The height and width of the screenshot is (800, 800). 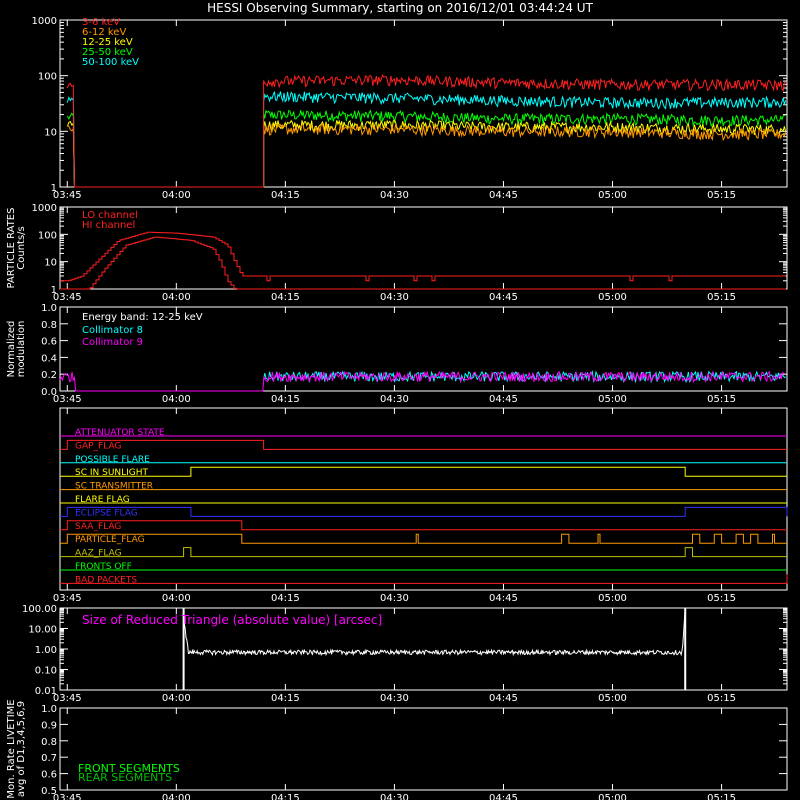 What do you see at coordinates (49, 392) in the screenshot?
I see `y-tick-label: 0.0` at bounding box center [49, 392].